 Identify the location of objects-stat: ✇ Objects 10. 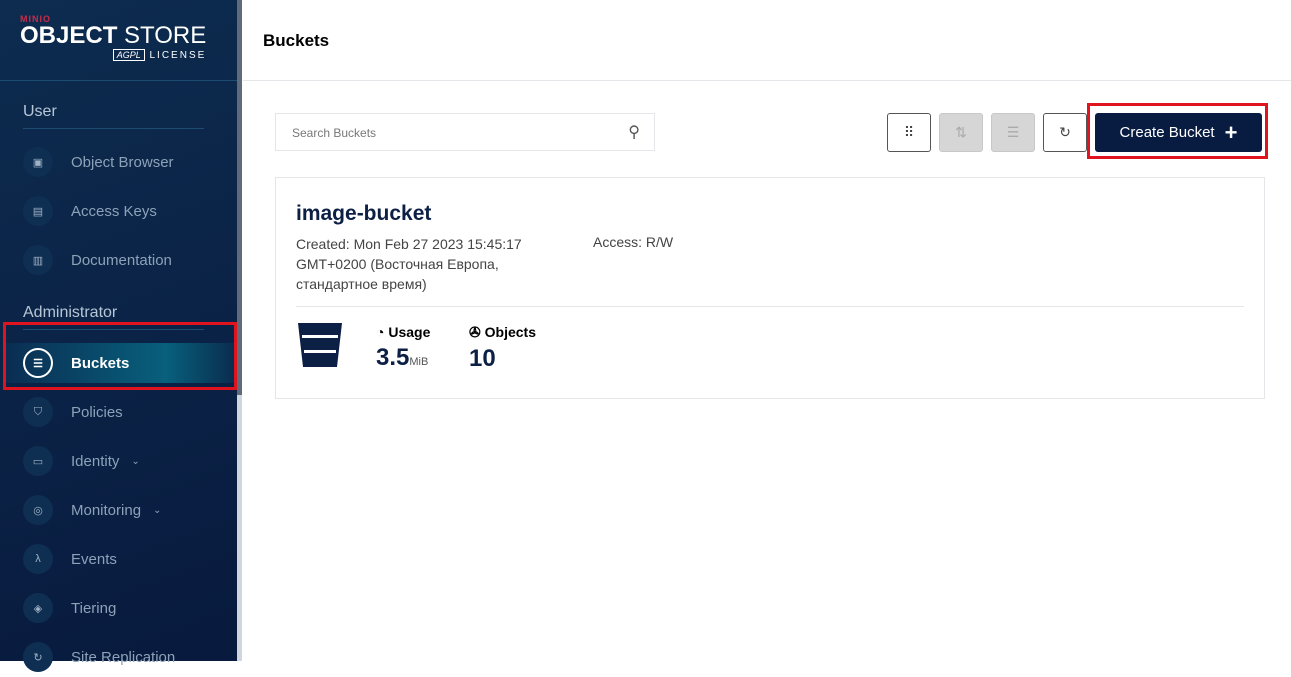
(502, 348).